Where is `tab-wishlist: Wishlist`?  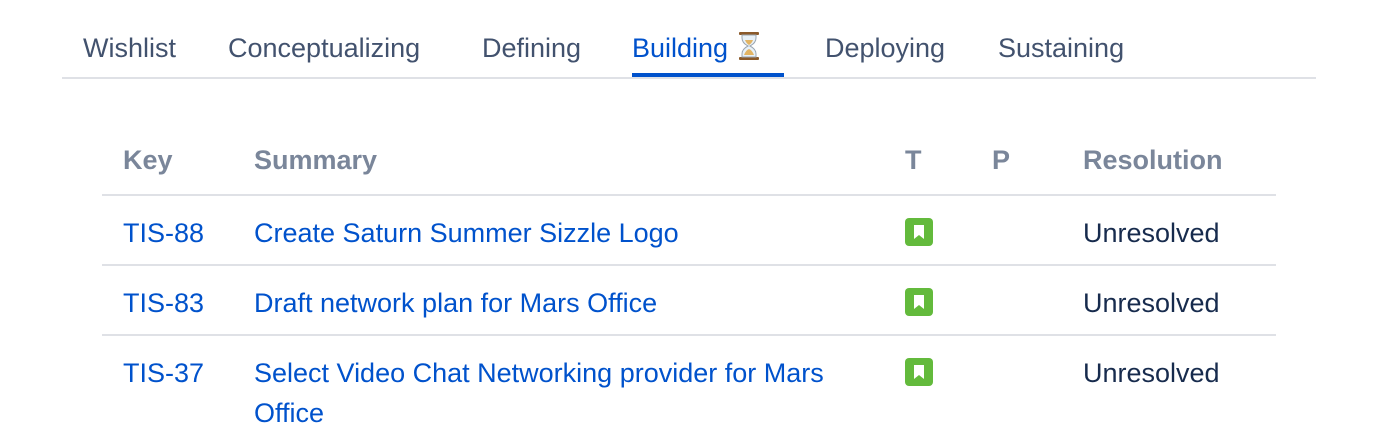 tab-wishlist: Wishlist is located at coordinates (129, 54).